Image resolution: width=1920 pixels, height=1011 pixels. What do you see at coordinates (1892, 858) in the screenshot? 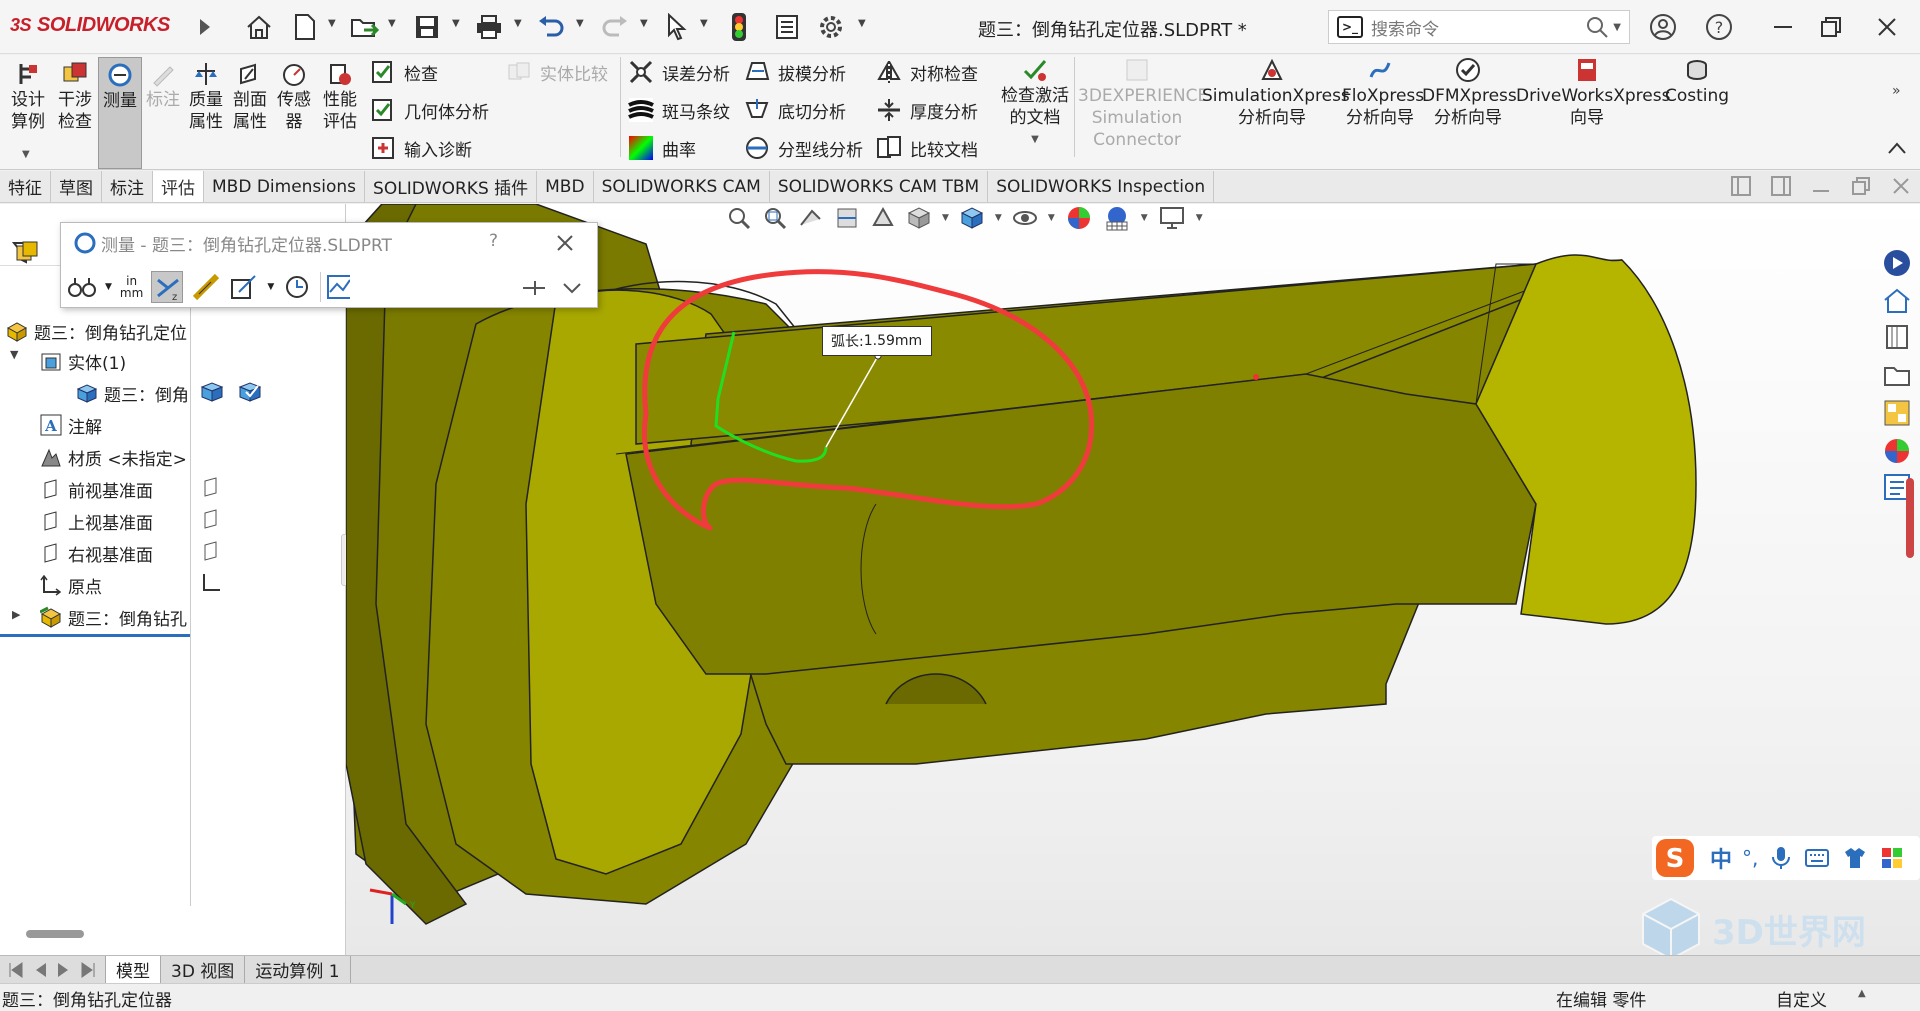
I see `ime-toolbox-icon` at bounding box center [1892, 858].